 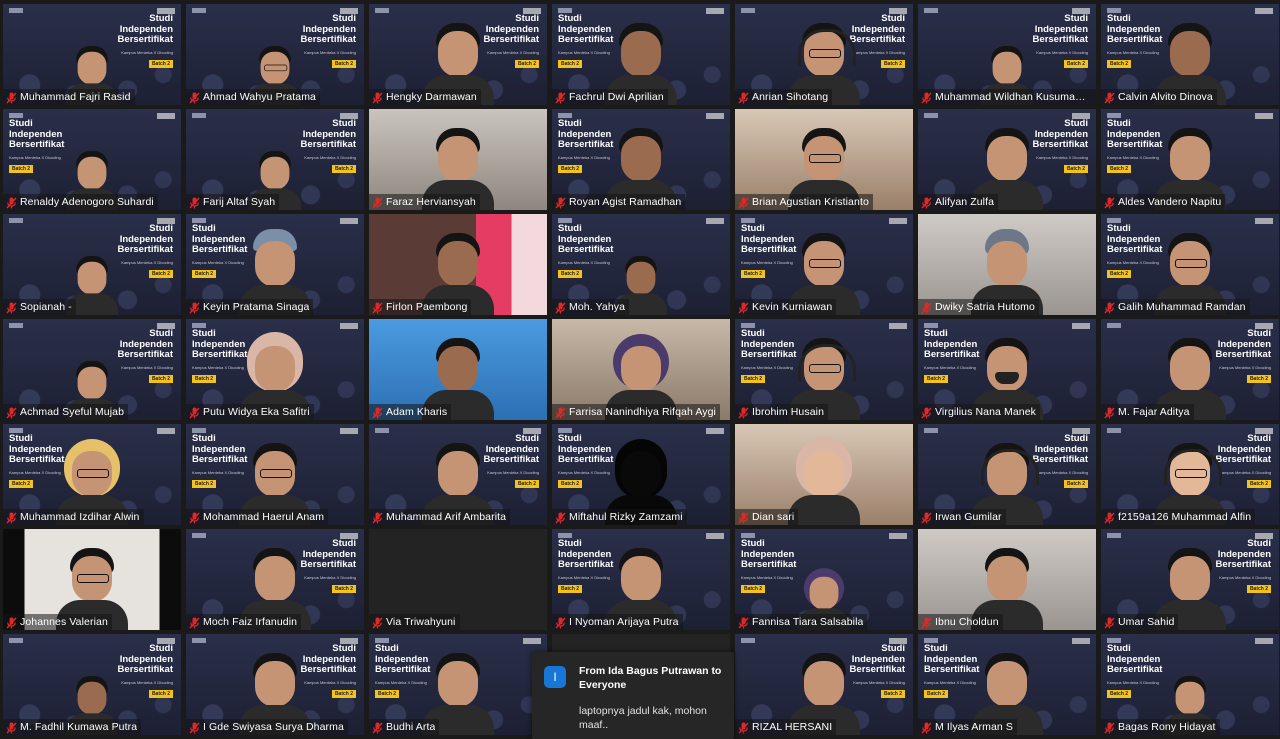 I want to click on participant-name-bar: Fachrul Dwi Aprilian, so click(x=610, y=97).